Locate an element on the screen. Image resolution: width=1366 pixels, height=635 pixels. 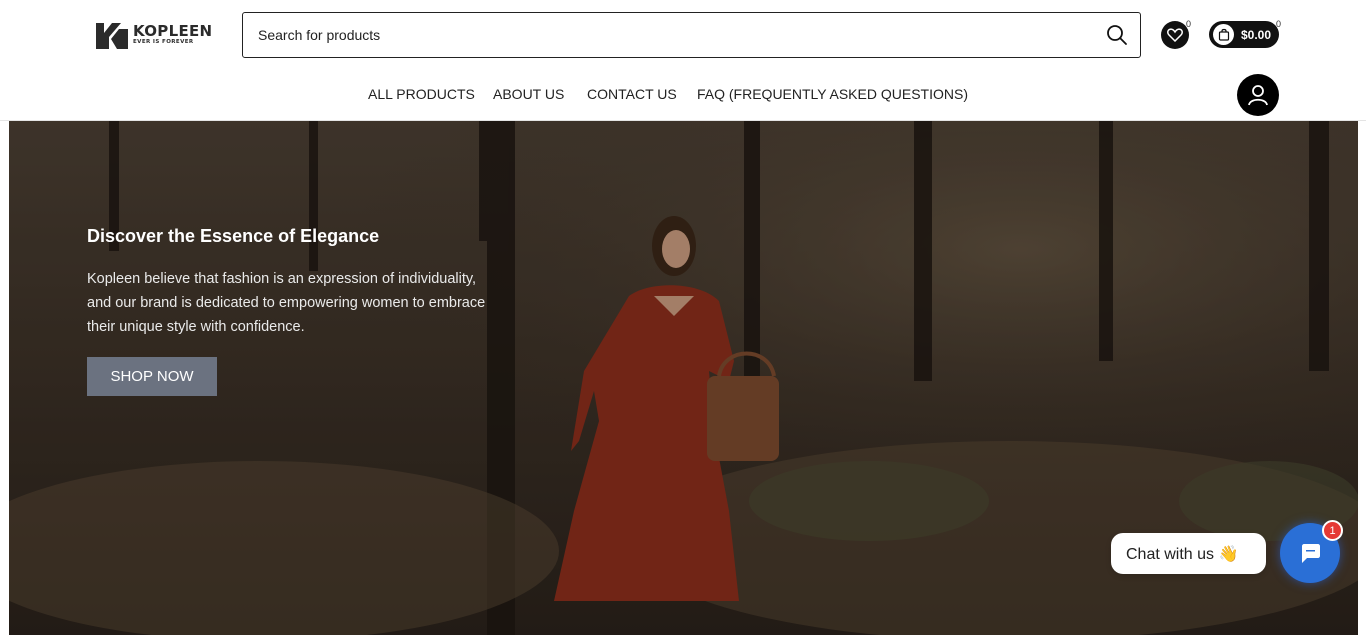
search-icon is located at coordinates (1117, 35).